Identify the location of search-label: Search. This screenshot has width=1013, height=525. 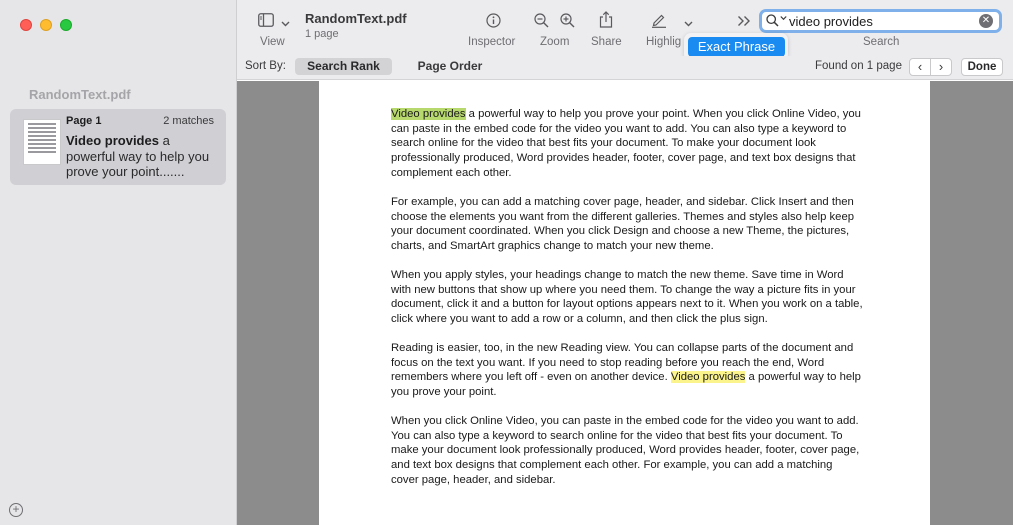
(881, 42).